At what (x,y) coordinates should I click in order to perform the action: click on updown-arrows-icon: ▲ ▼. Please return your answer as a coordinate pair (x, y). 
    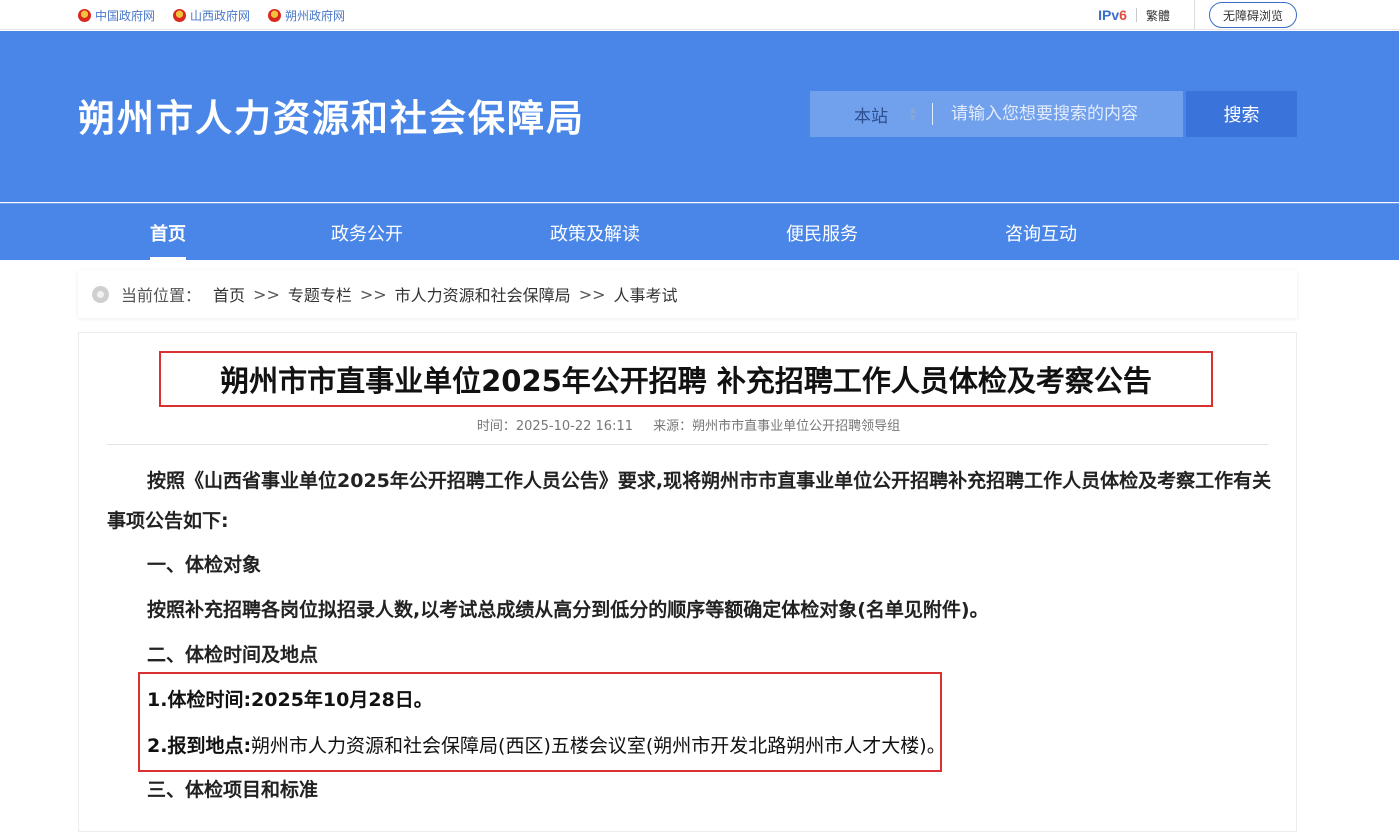
    Looking at the image, I should click on (912, 113).